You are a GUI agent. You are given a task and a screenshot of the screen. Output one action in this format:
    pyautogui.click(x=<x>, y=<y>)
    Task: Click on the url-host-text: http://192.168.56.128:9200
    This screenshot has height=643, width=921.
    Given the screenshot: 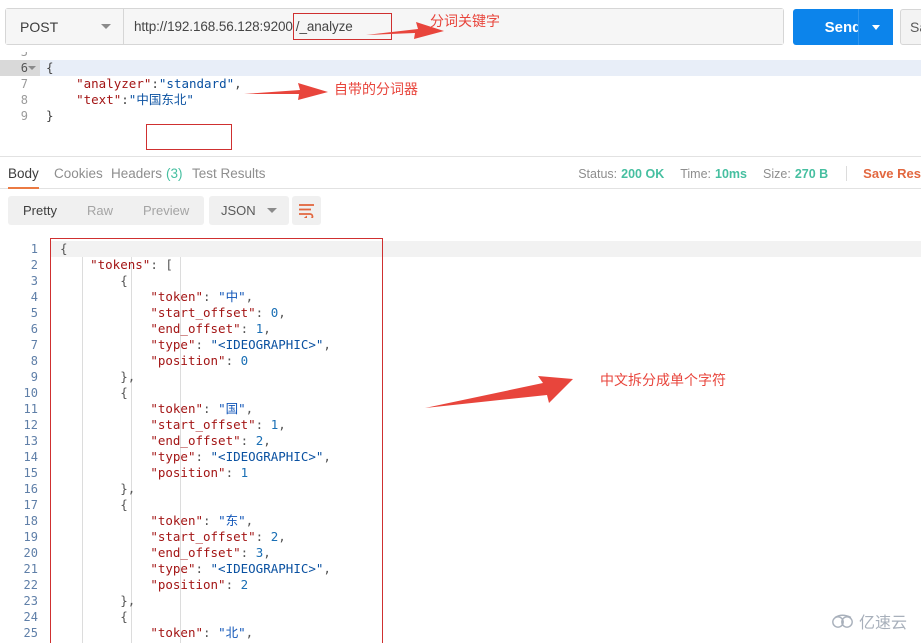 What is the action you would take?
    pyautogui.click(x=213, y=26)
    